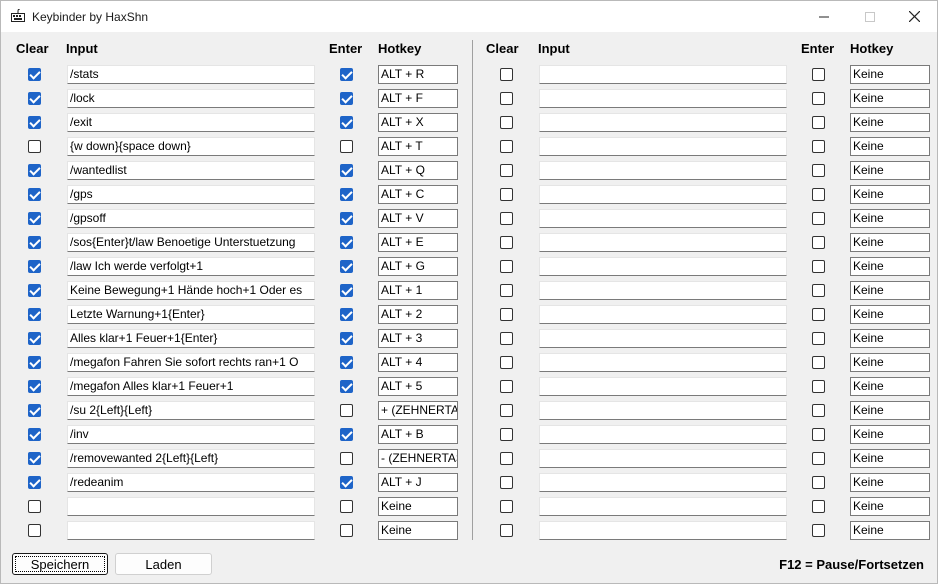  I want to click on input-field-left-11: Letzte Warnung+1{Enter}, so click(191, 314).